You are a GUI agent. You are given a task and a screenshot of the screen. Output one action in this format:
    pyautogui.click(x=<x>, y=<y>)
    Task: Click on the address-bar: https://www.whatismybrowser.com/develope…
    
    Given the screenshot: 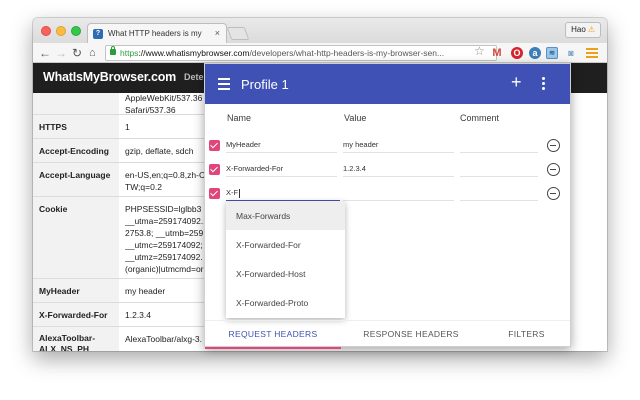 What is the action you would take?
    pyautogui.click(x=301, y=53)
    